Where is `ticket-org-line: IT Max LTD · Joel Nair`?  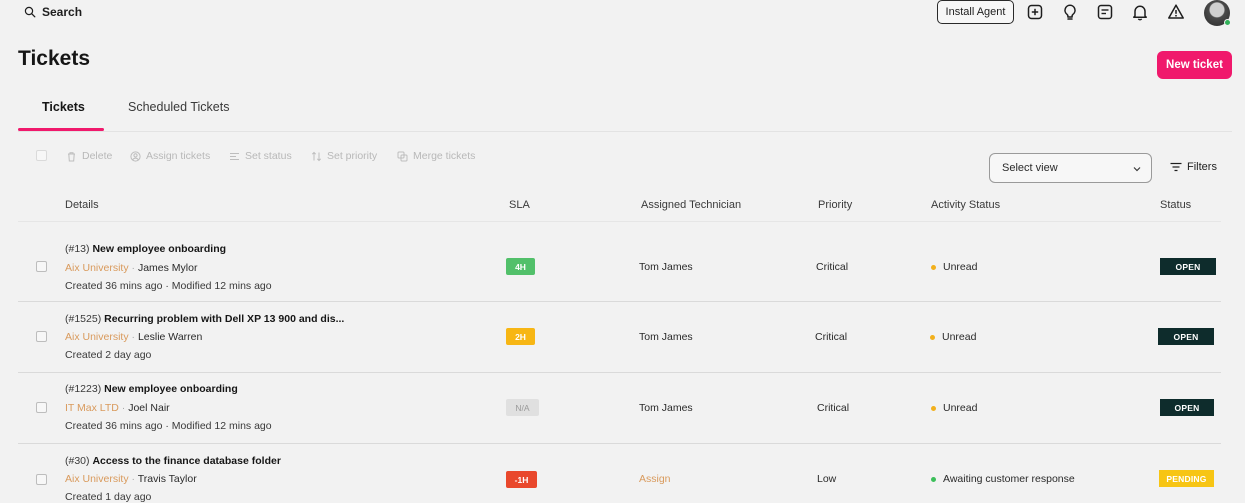
ticket-org-line: IT Max LTD · Joel Nair is located at coordinates (117, 408).